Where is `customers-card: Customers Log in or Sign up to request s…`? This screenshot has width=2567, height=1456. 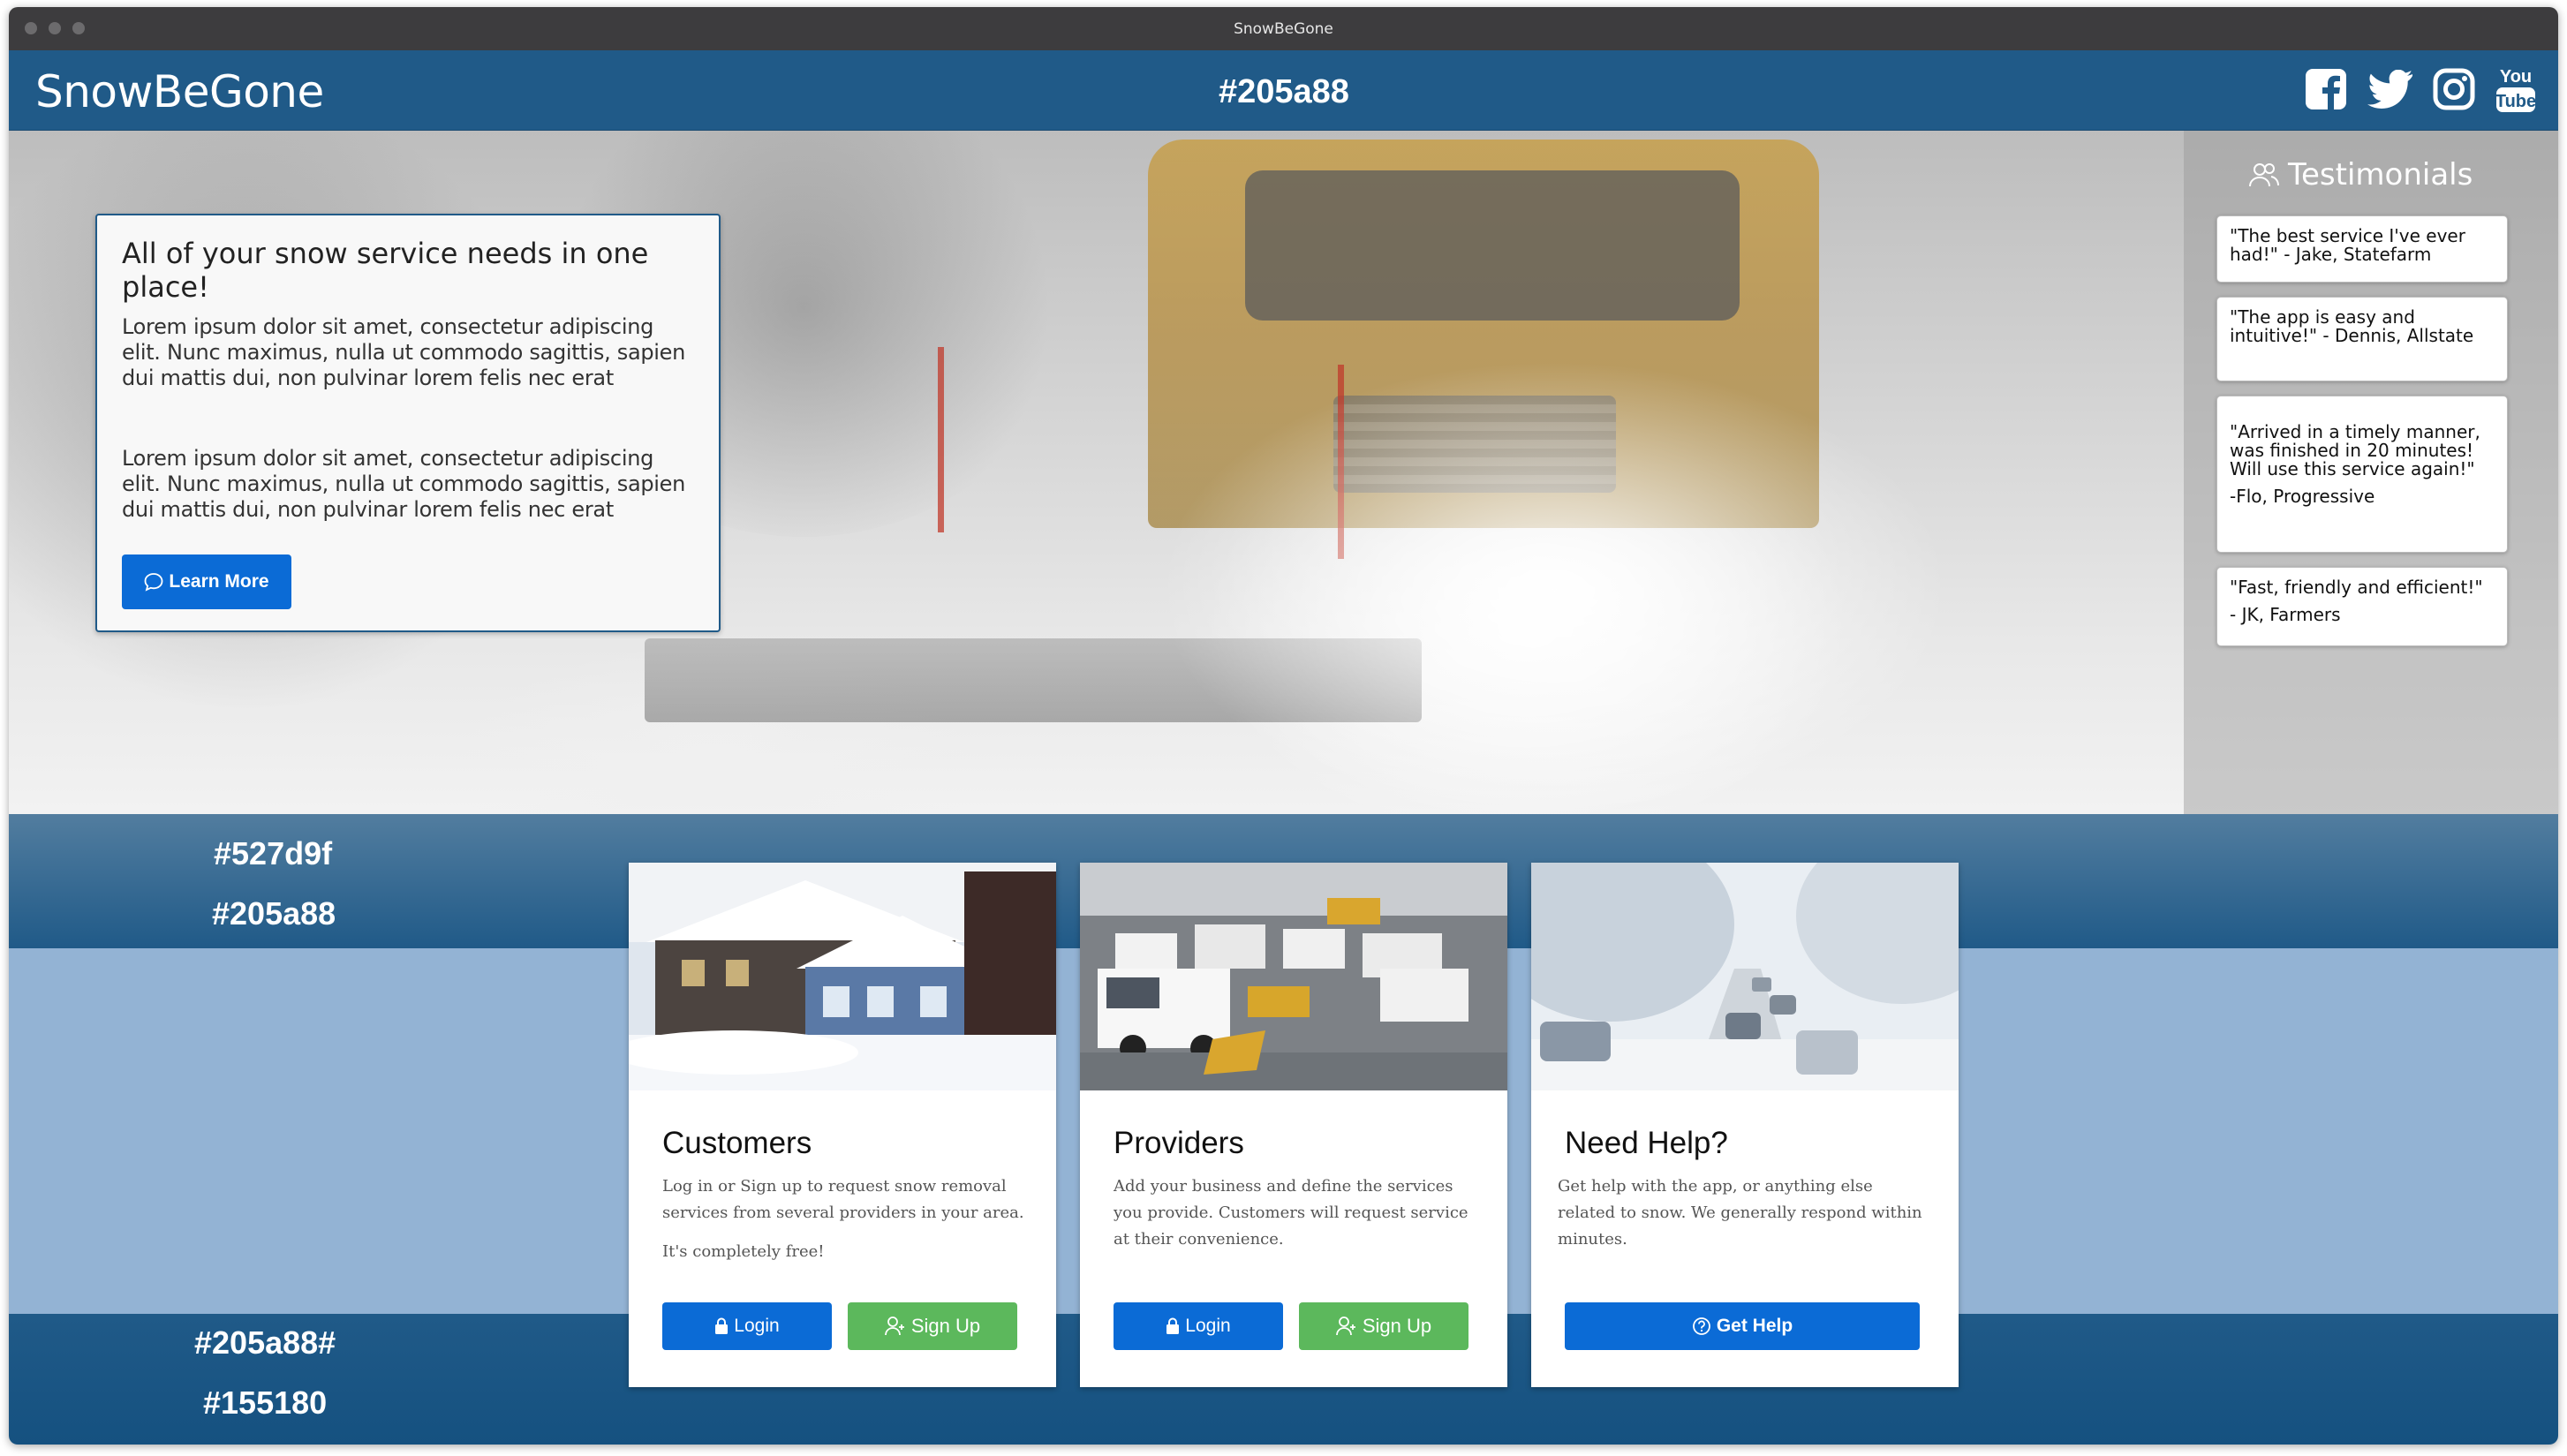
customers-card: Customers Log in or Sign up to request s… is located at coordinates (842, 1125).